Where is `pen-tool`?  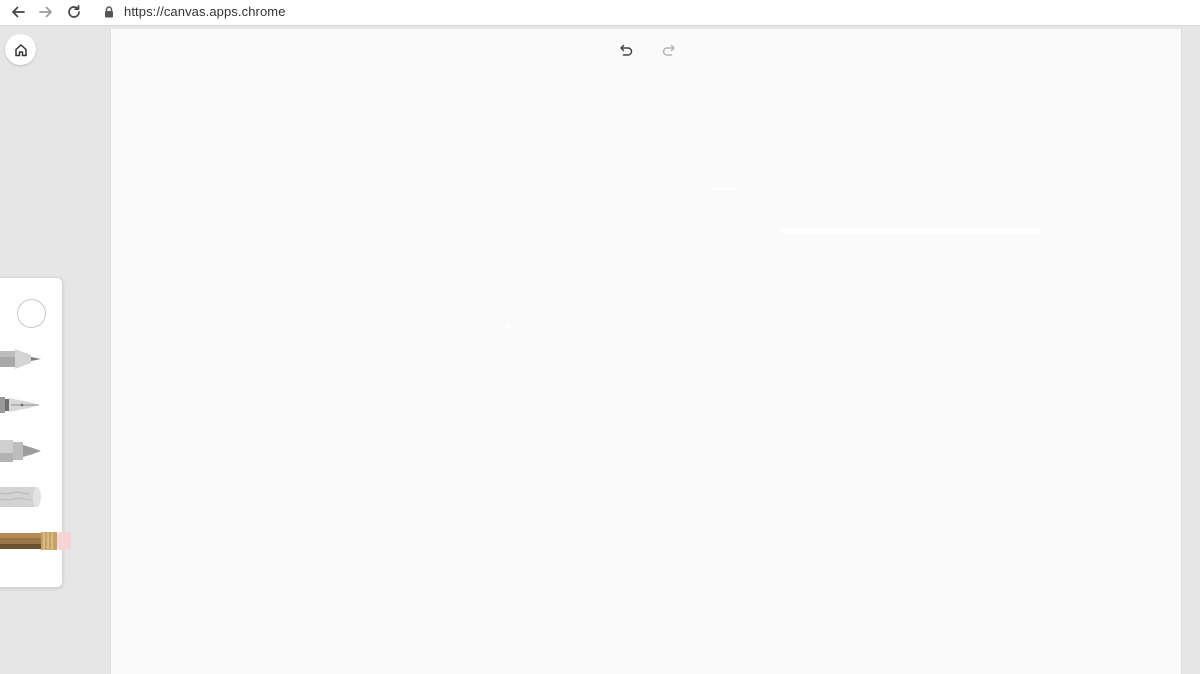
pen-tool is located at coordinates (23, 359).